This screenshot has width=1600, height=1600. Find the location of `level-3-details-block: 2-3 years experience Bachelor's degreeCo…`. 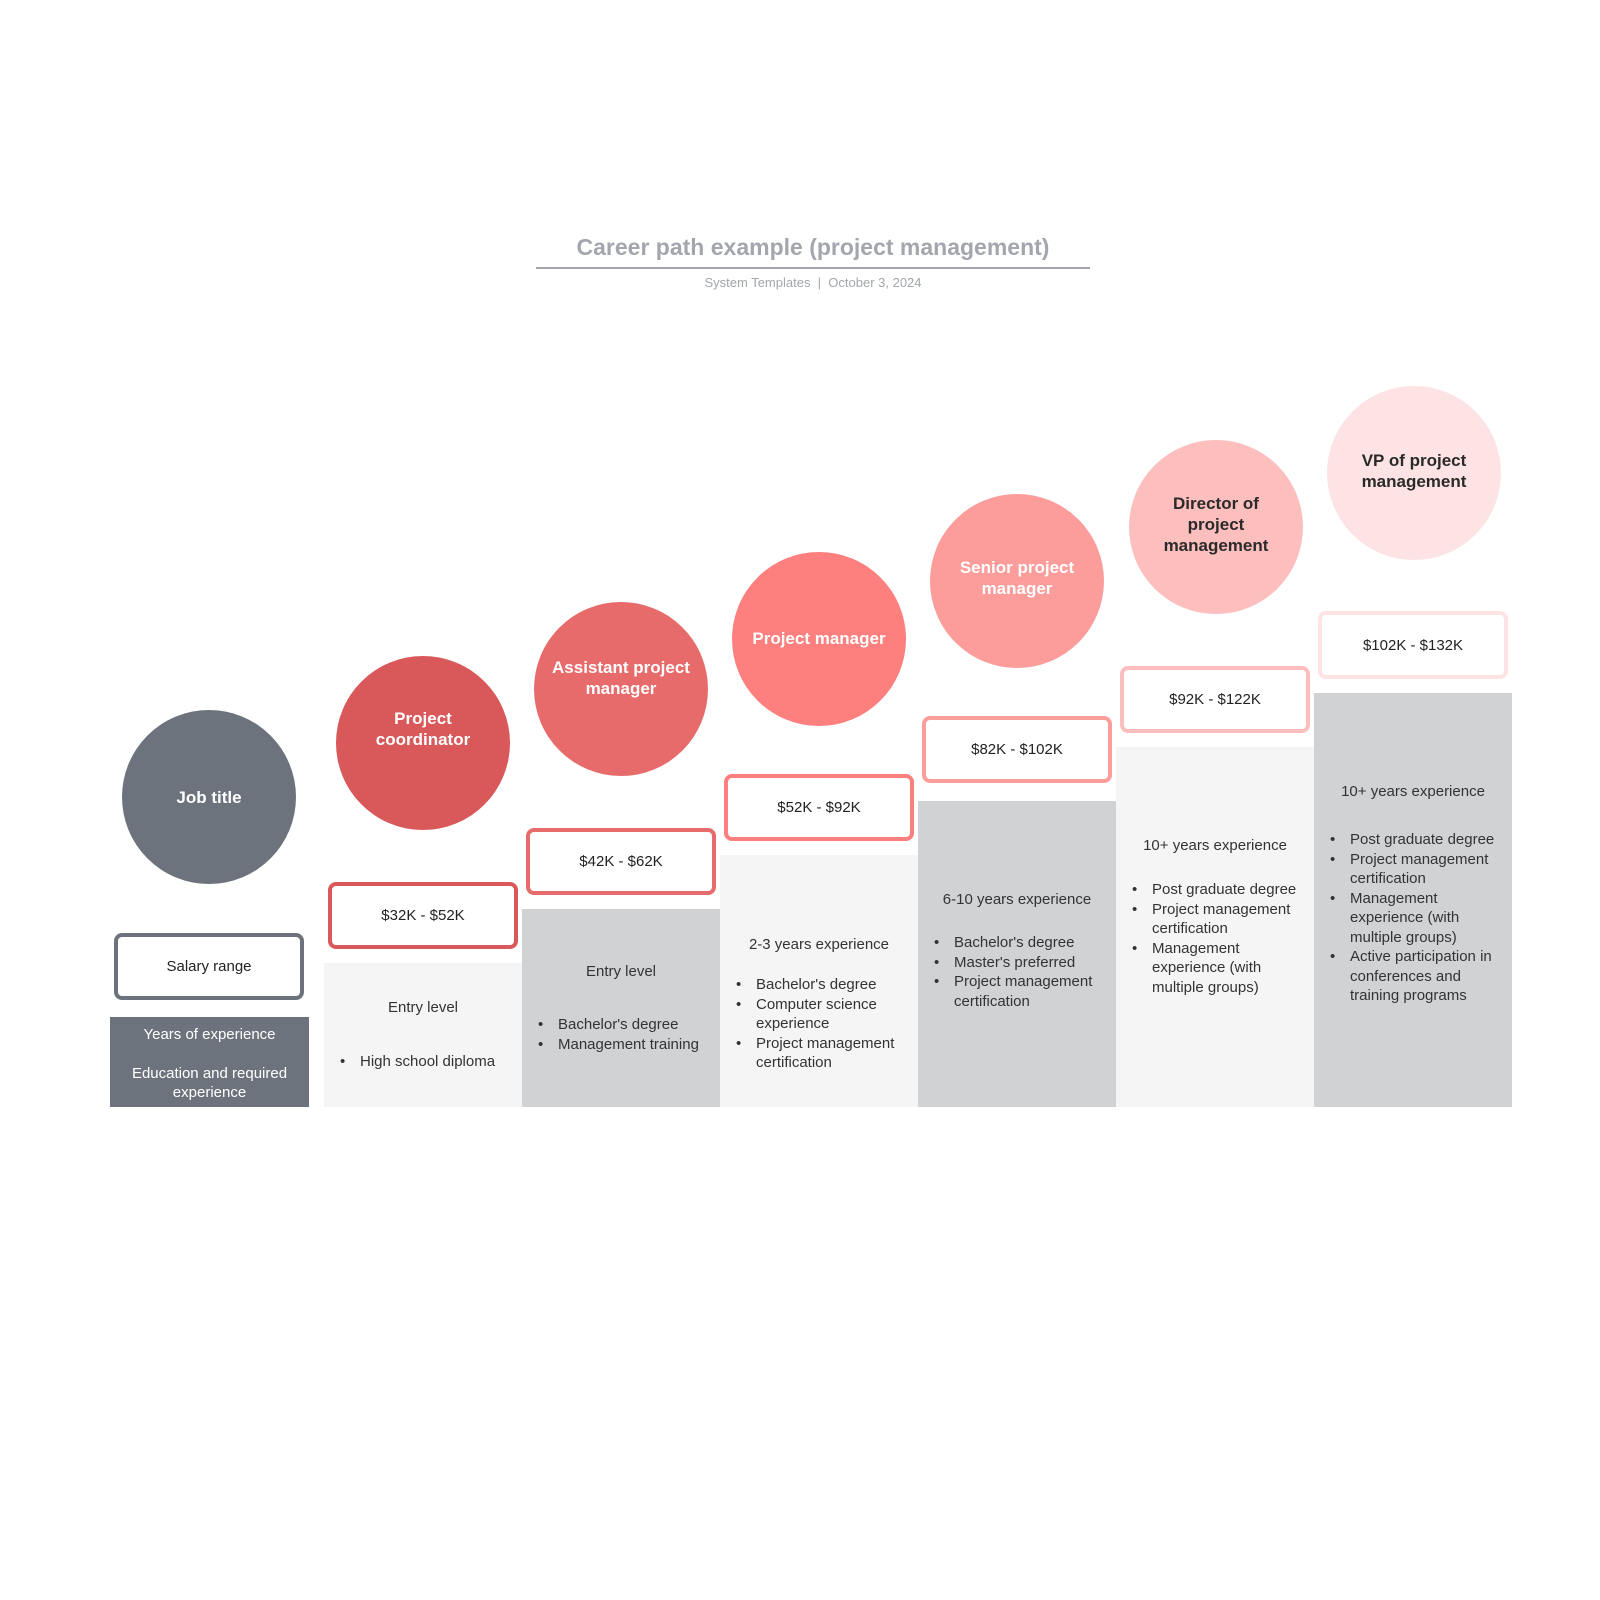

level-3-details-block: 2-3 years experience Bachelor's degreeCo… is located at coordinates (819, 981).